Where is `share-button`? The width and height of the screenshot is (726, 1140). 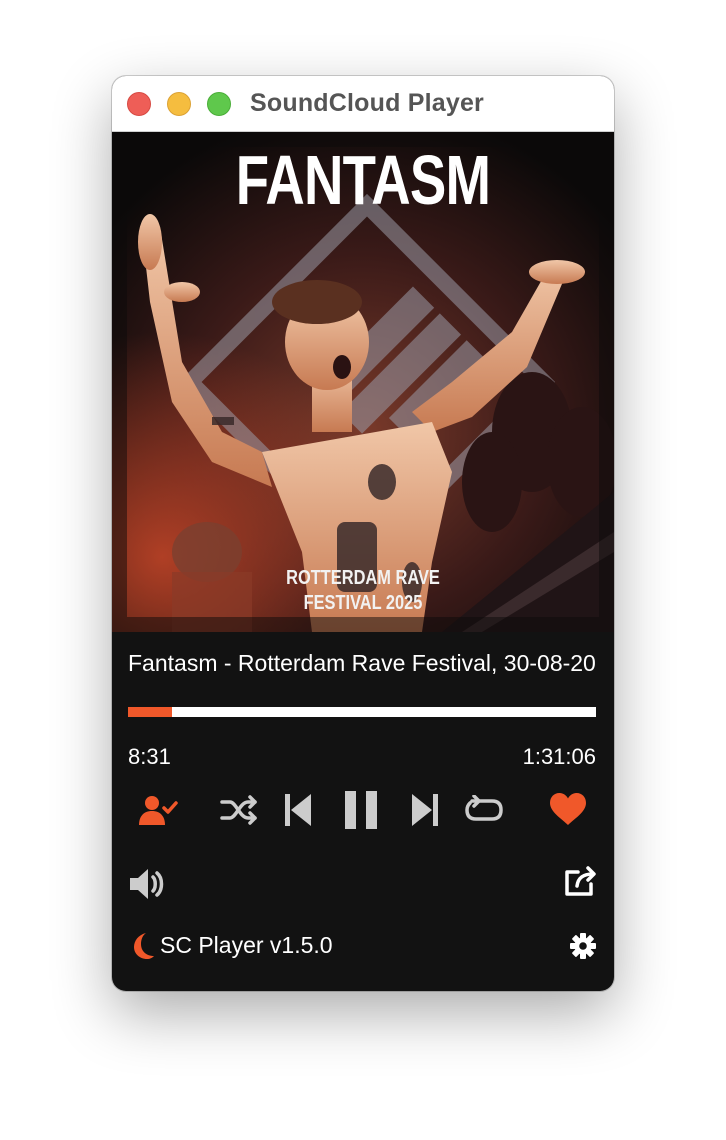
share-button is located at coordinates (581, 881).